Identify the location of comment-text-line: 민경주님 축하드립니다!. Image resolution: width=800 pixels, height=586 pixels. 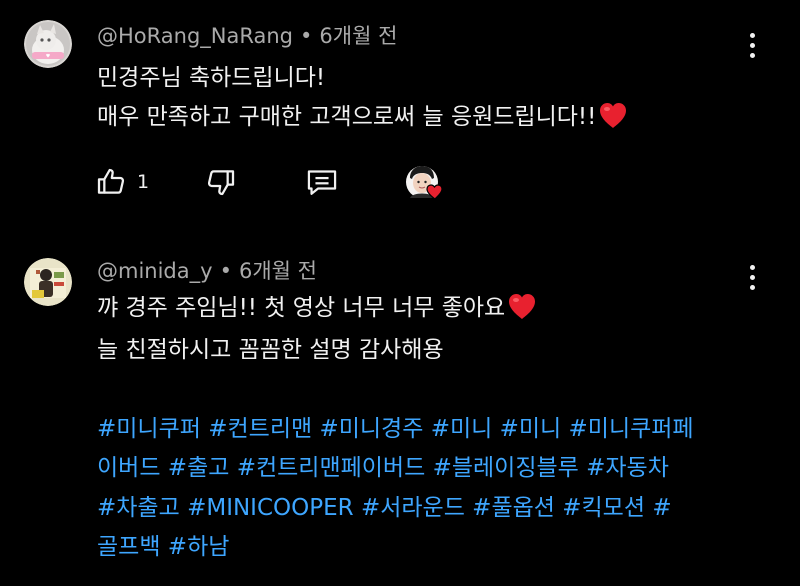
(211, 78).